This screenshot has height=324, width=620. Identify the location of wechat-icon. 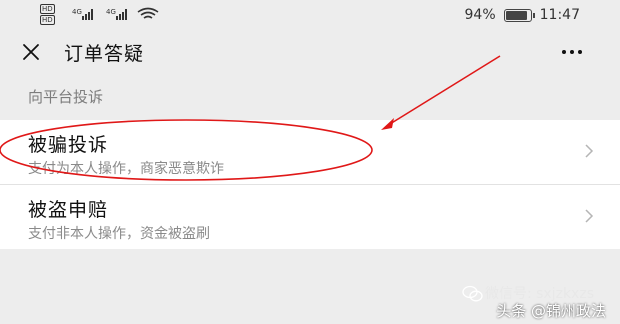
(472, 293).